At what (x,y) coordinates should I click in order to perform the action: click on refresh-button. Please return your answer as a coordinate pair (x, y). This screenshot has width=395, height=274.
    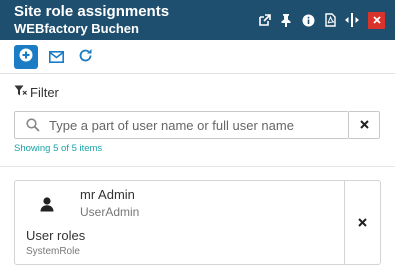
    Looking at the image, I should click on (85, 58).